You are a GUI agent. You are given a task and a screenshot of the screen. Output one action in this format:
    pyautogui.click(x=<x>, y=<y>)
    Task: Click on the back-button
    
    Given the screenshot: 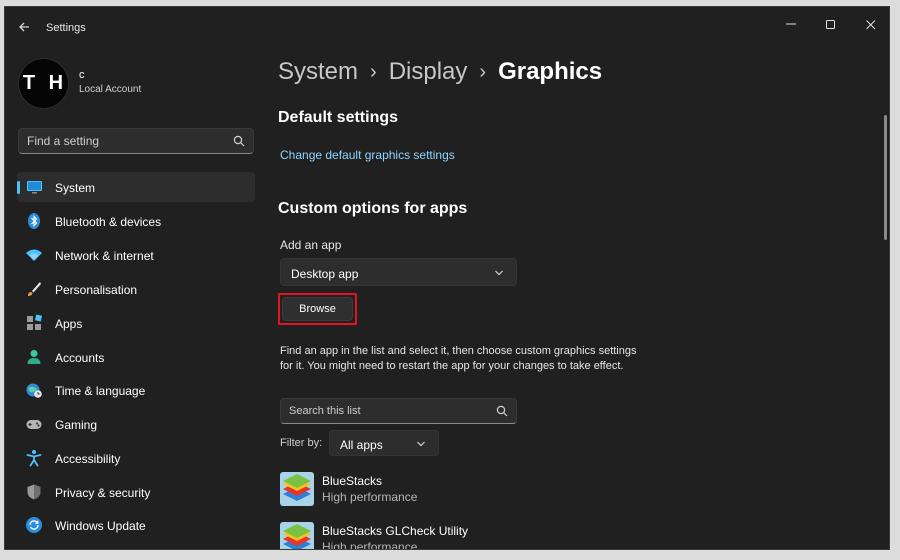 What is the action you would take?
    pyautogui.click(x=25, y=27)
    